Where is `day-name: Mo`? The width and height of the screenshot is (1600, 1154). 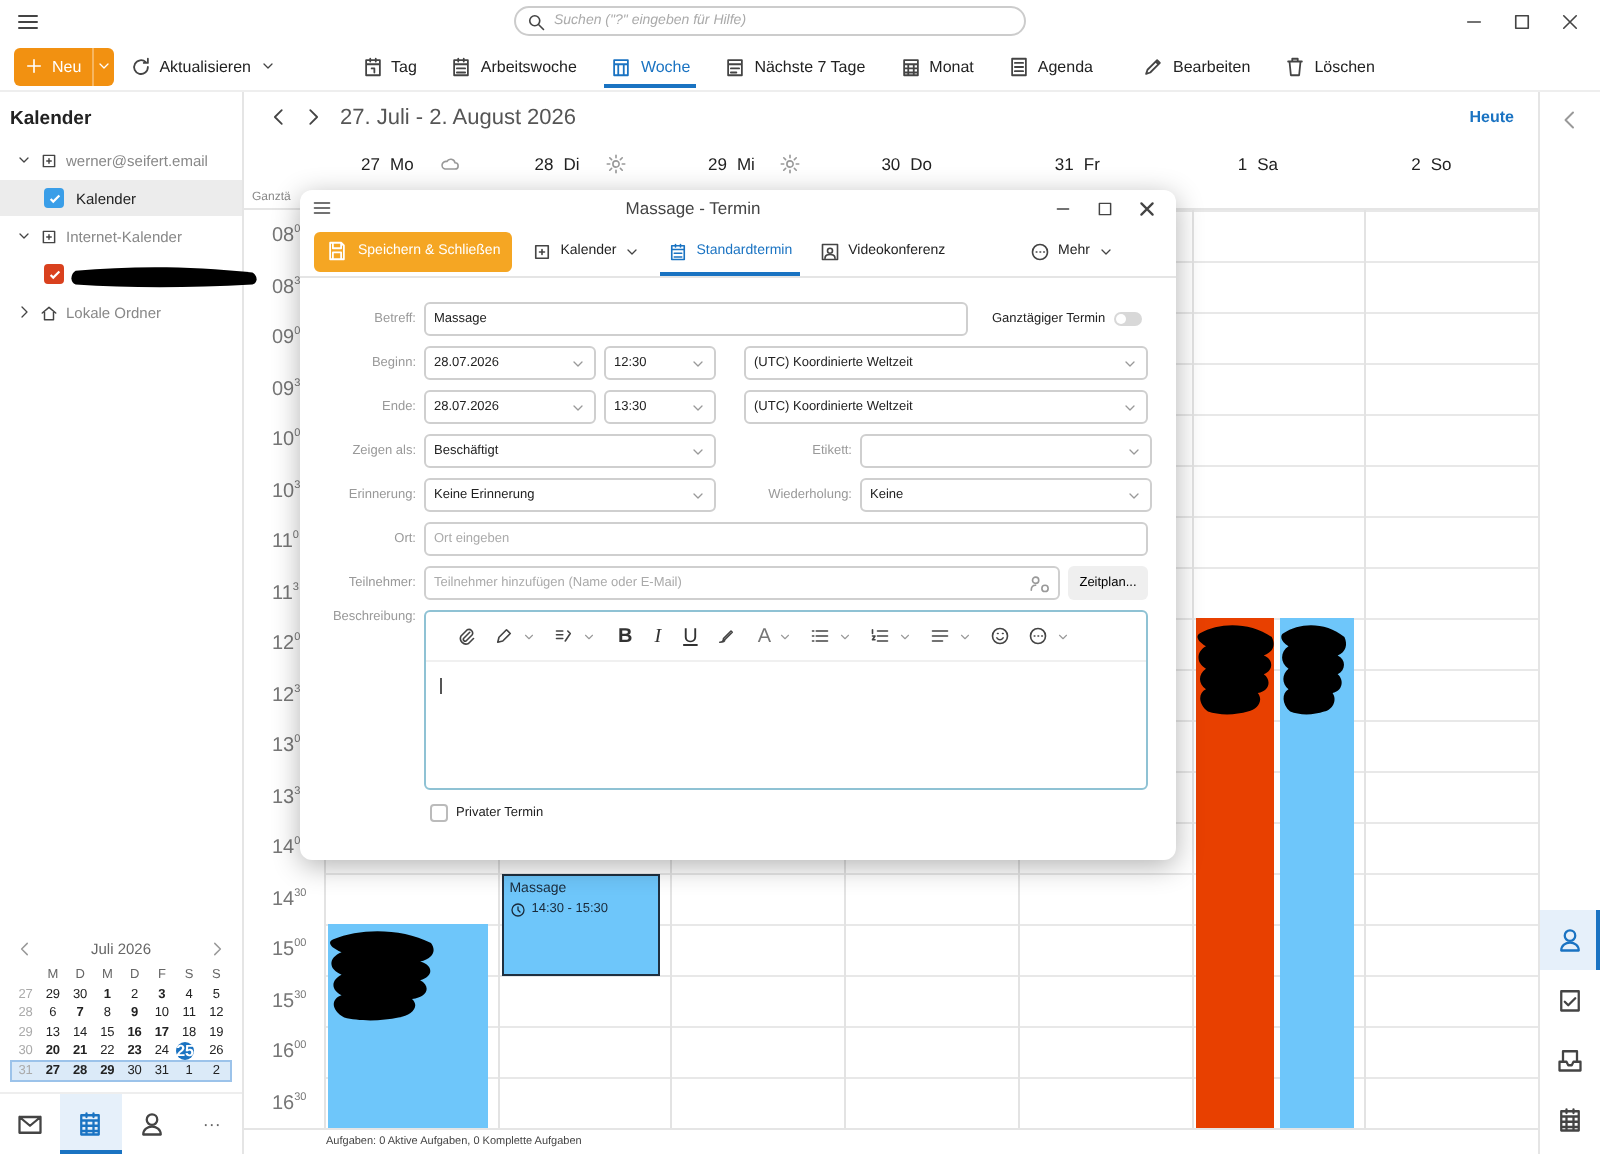 day-name: Mo is located at coordinates (402, 164).